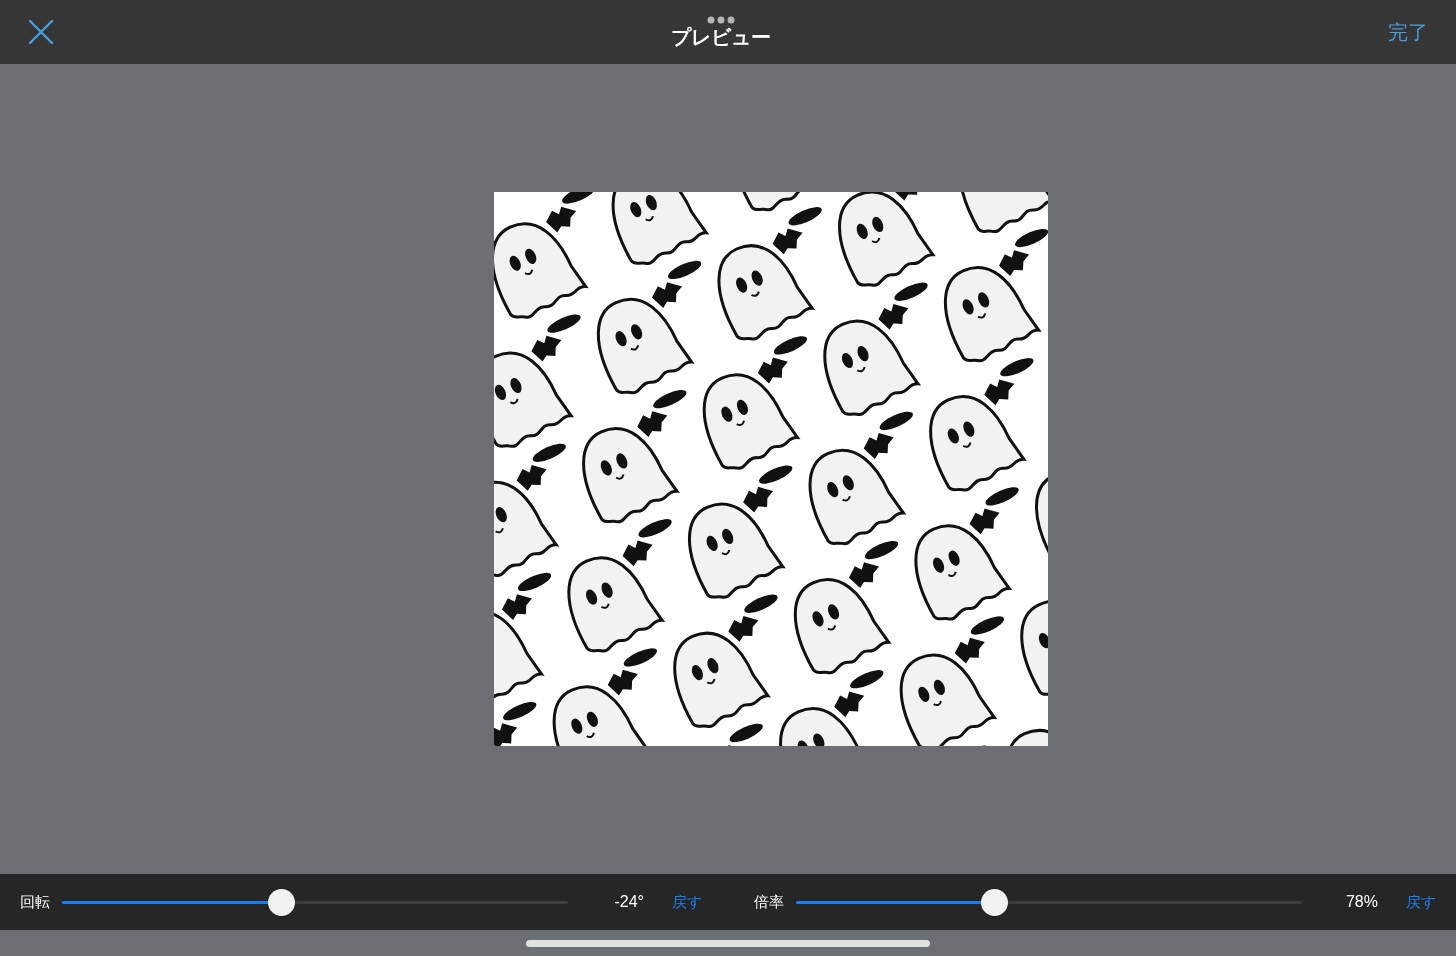  I want to click on slider-label: 回転, so click(35, 901).